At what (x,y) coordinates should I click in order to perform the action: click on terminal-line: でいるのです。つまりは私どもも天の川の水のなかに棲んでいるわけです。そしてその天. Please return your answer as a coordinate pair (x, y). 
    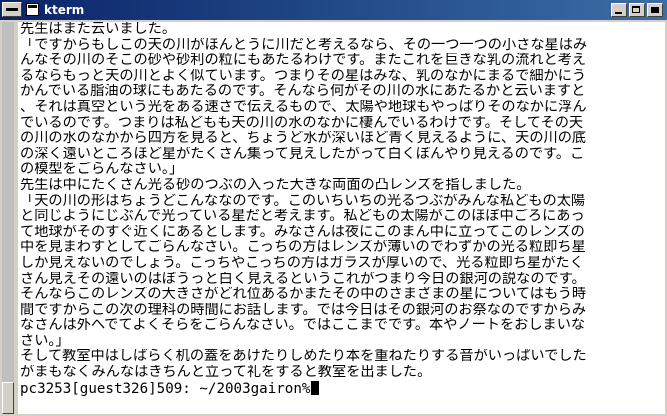
    Looking at the image, I should click on (302, 123).